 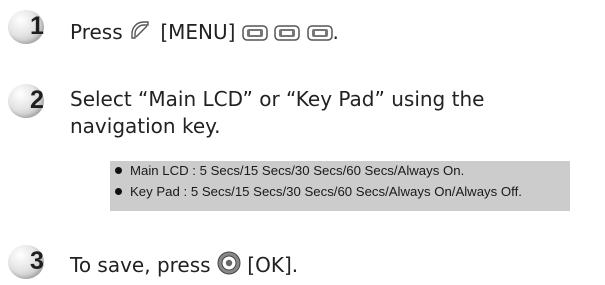 I want to click on step-3-text-after: ., so click(x=295, y=265).